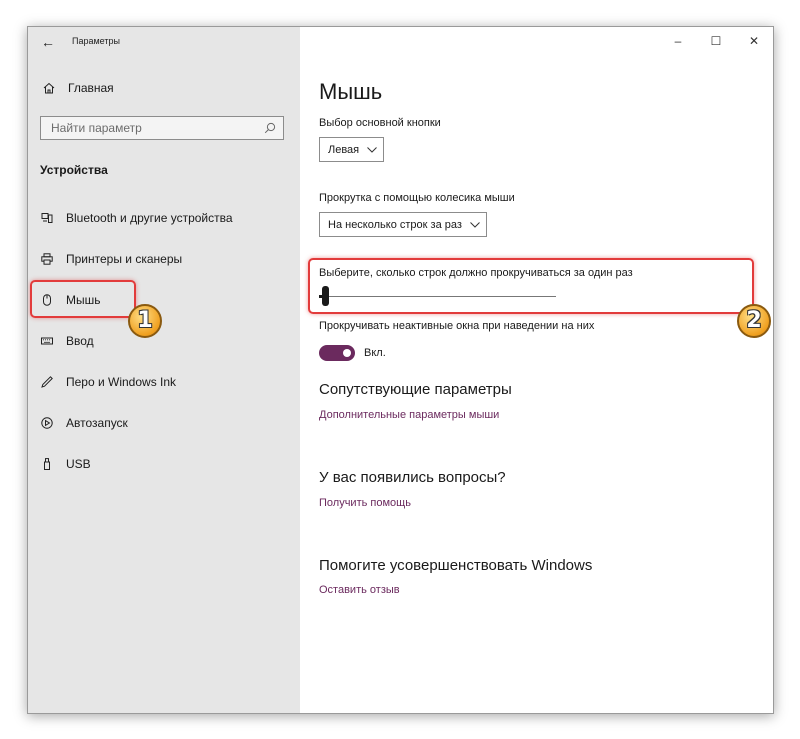  I want to click on related-settings-heading: Сопутствующие параметры, so click(415, 389).